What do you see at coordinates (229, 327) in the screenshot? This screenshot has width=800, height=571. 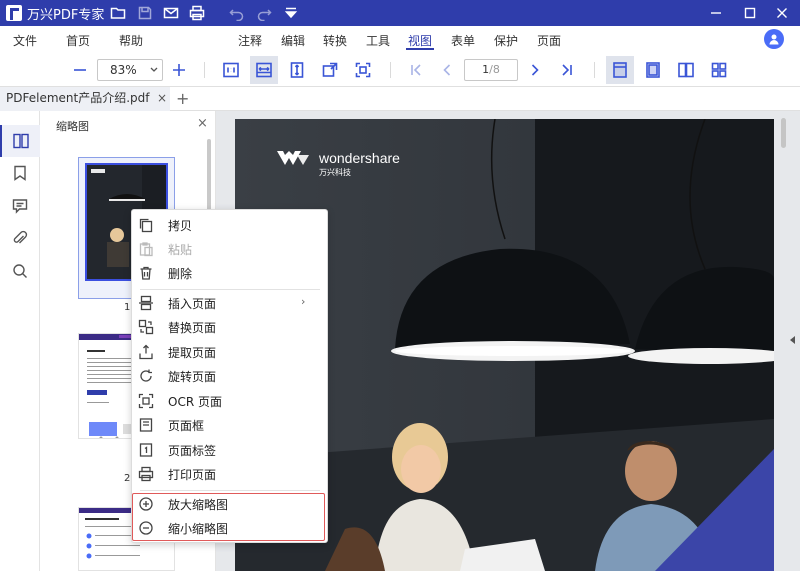 I see `menu-item-replace-page: 替换页面` at bounding box center [229, 327].